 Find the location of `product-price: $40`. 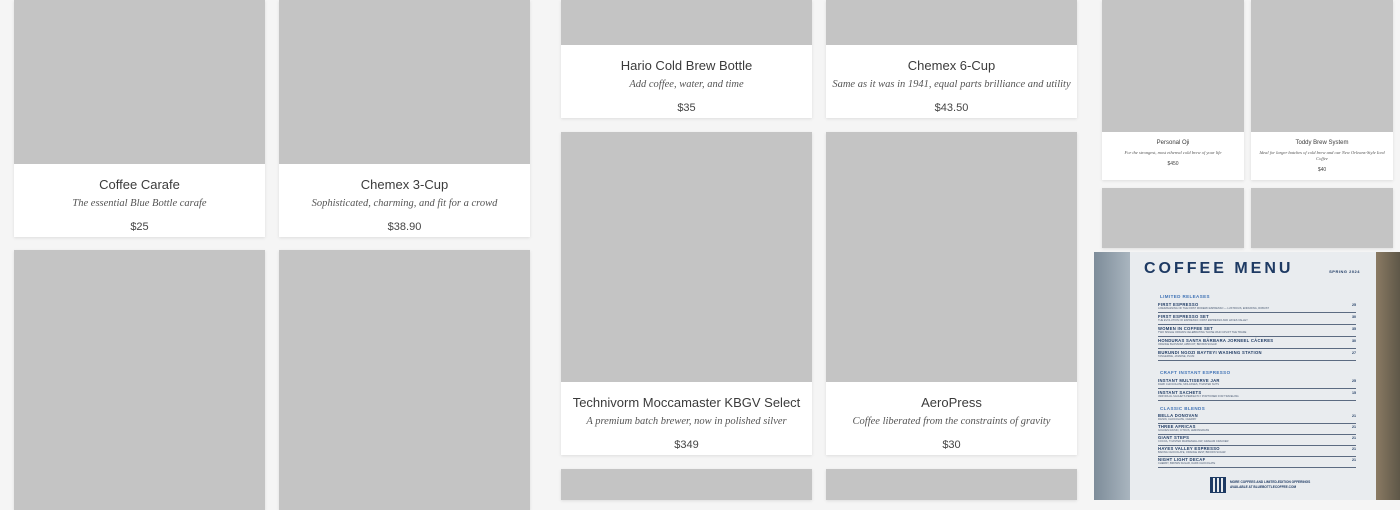

product-price: $40 is located at coordinates (1322, 170).